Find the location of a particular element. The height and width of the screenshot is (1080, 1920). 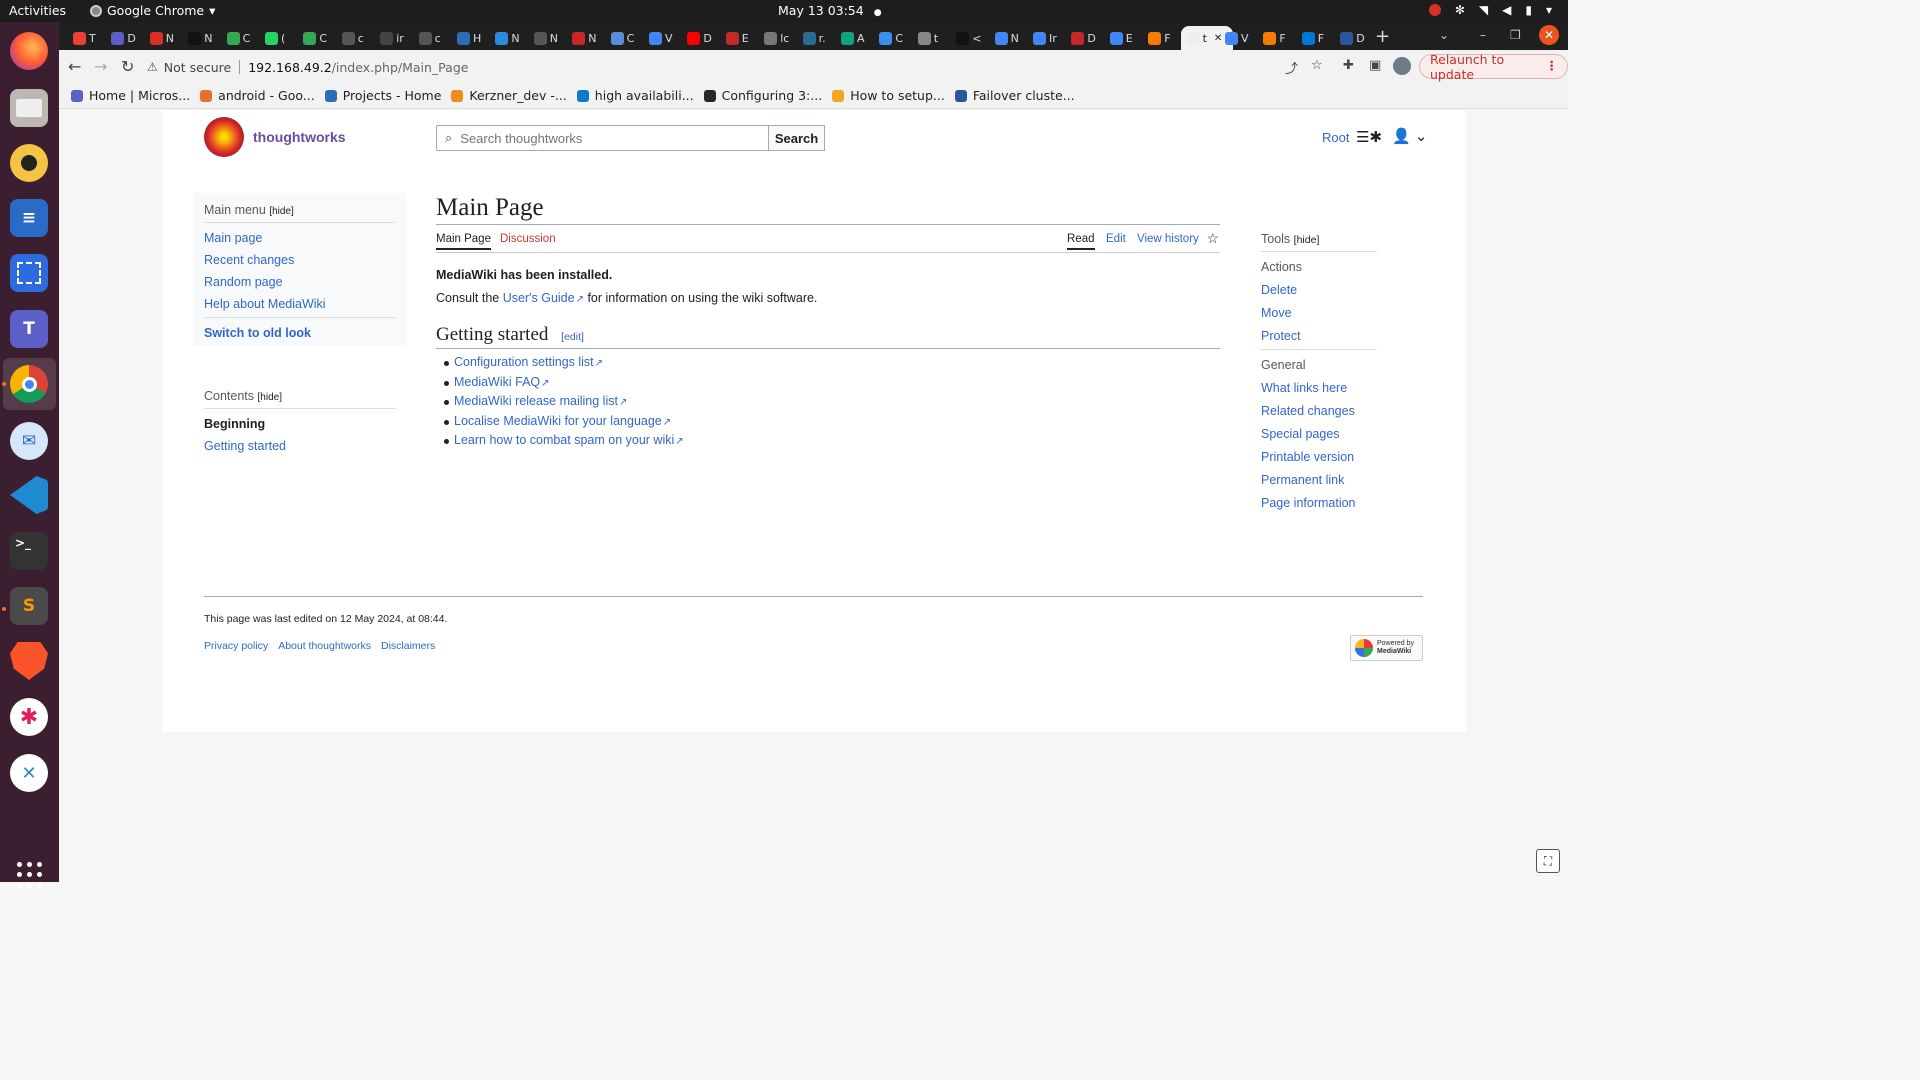

files-icon is located at coordinates (29, 108).